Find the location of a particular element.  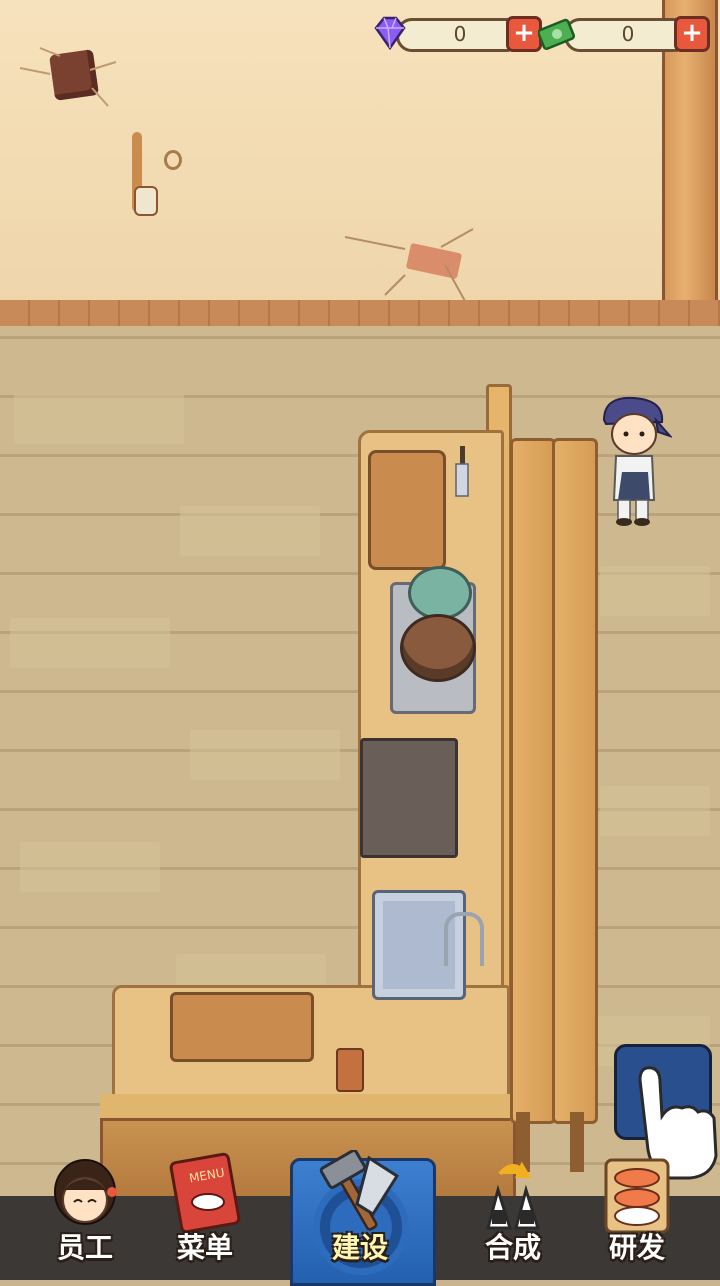

prep-board is located at coordinates (242, 1027).